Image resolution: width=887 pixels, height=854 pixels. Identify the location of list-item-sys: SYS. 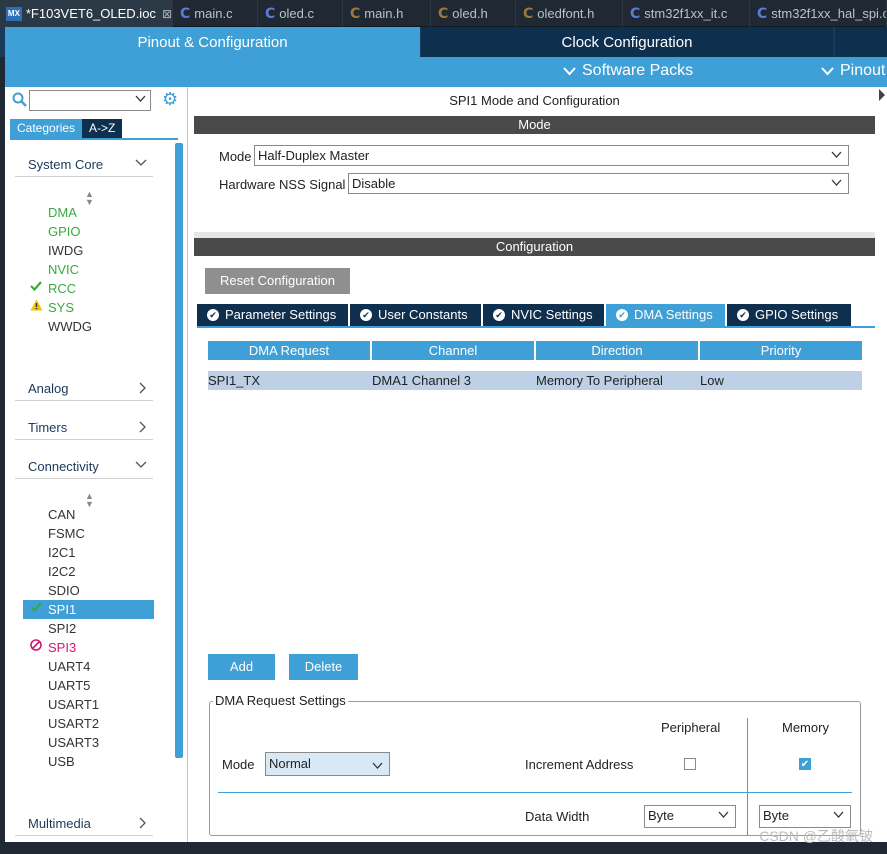
(88, 307).